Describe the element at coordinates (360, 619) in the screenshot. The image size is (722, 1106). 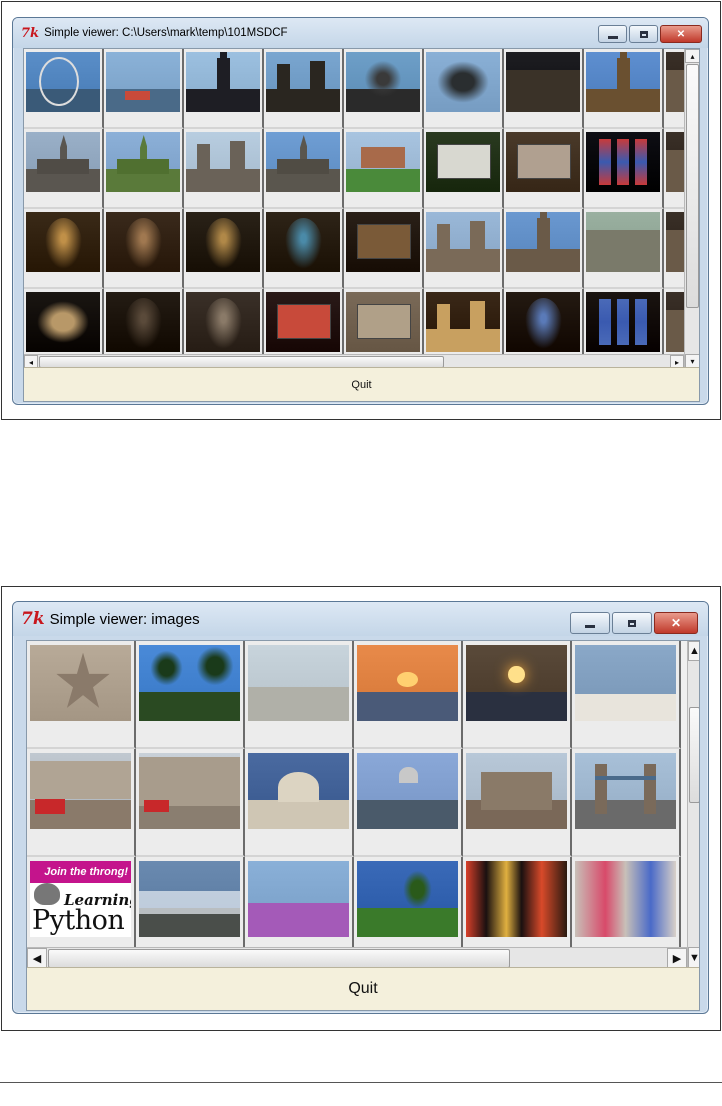
I see `title-bar: 7k Simple viewer: images ✕` at that location.